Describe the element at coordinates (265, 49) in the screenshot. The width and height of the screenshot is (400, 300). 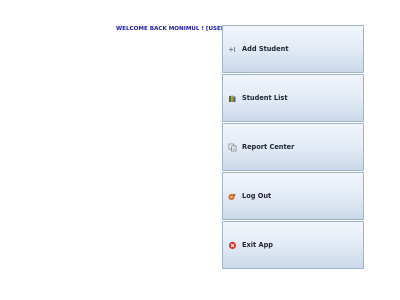
I see `add-student-label: Add Student` at that location.